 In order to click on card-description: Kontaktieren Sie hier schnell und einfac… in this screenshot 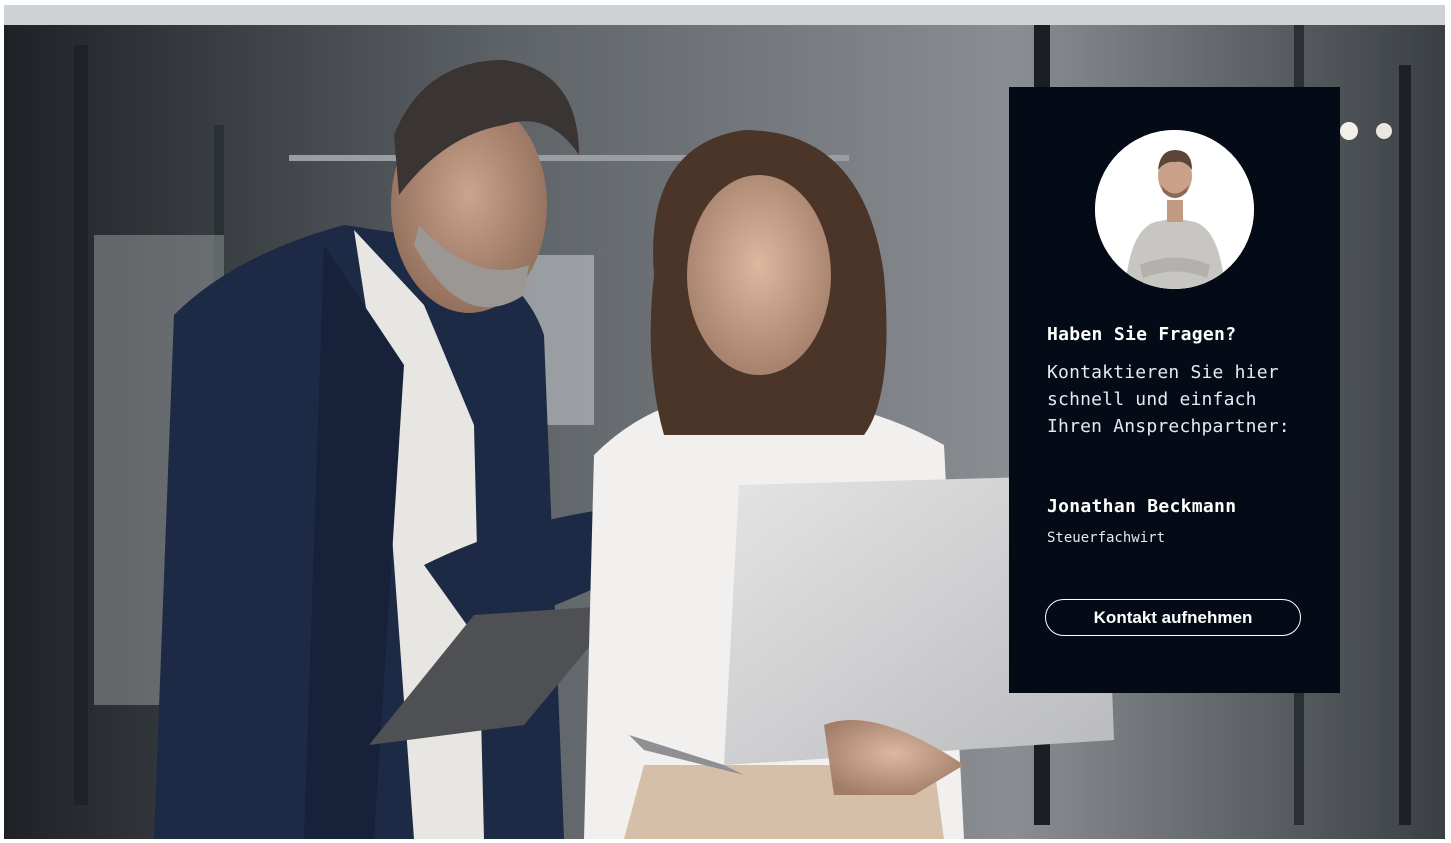, I will do `click(1168, 399)`.